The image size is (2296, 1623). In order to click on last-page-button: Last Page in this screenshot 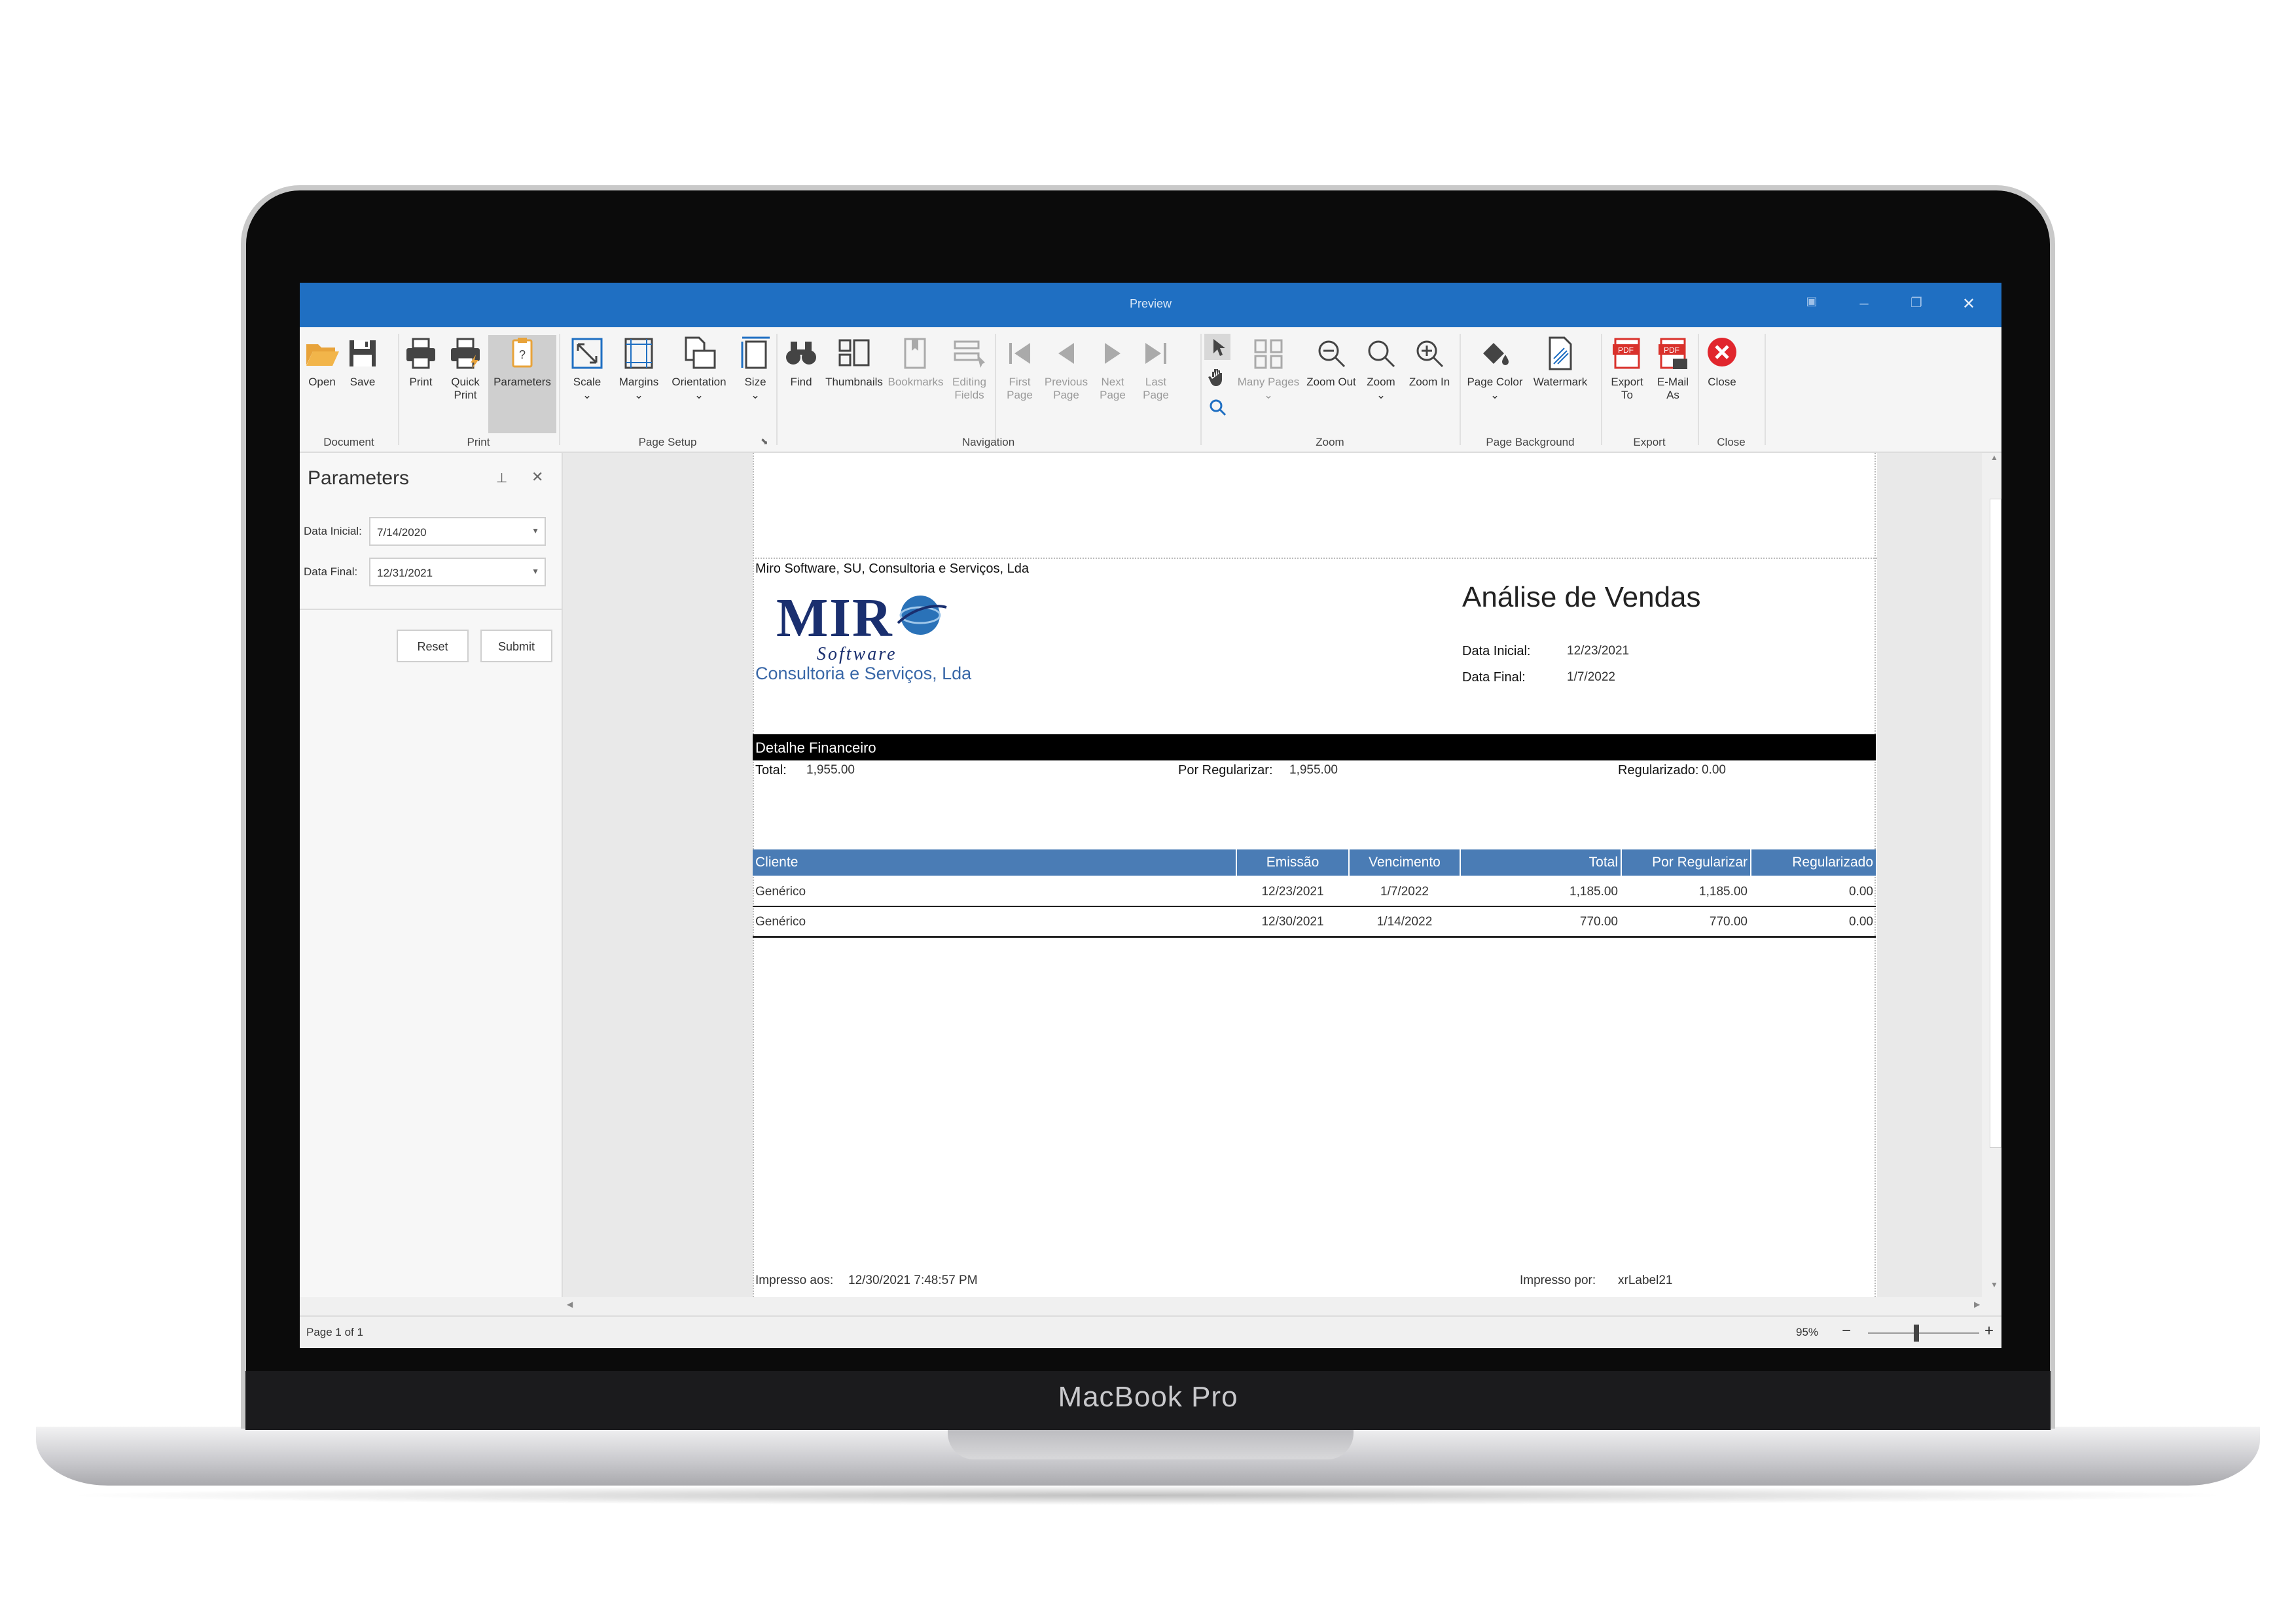, I will do `click(1156, 384)`.